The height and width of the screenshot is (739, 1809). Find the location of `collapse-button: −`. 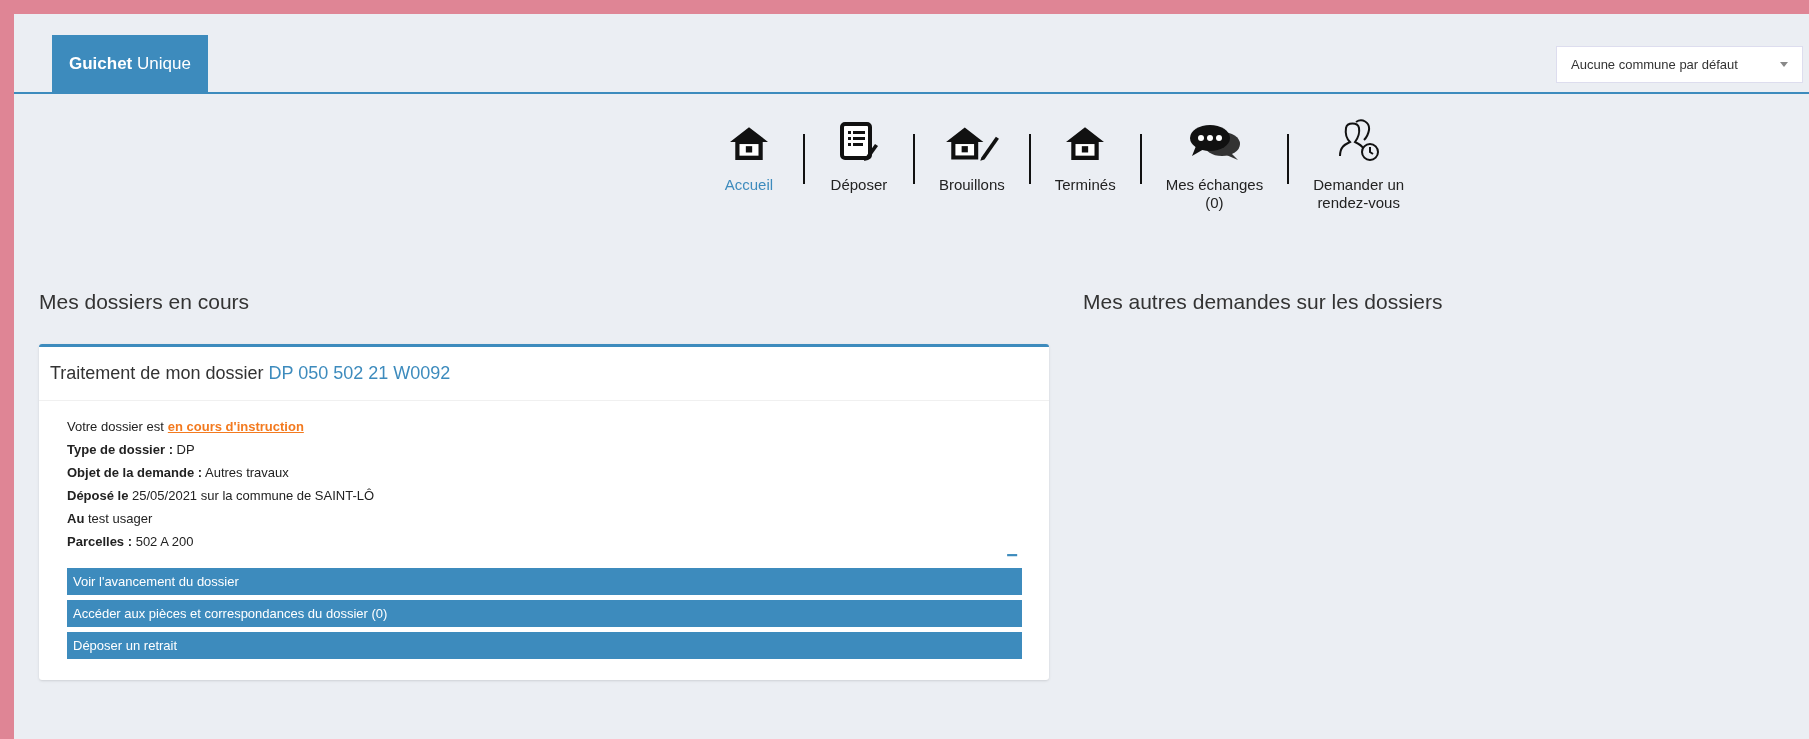

collapse-button: − is located at coordinates (1012, 554).